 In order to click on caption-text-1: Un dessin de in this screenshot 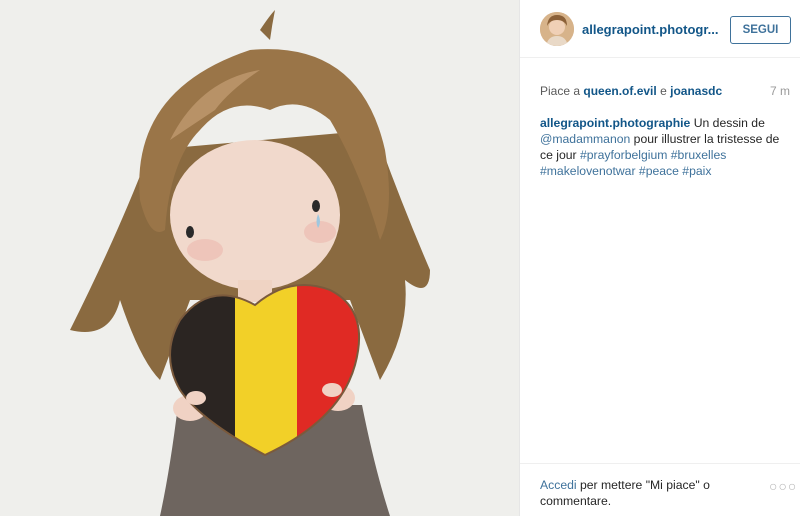, I will do `click(729, 123)`.